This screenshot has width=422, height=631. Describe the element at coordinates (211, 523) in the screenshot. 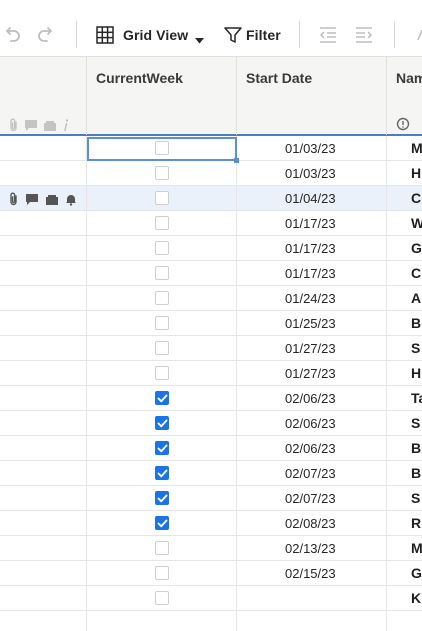

I see `table-row: 02/08/23 R` at that location.